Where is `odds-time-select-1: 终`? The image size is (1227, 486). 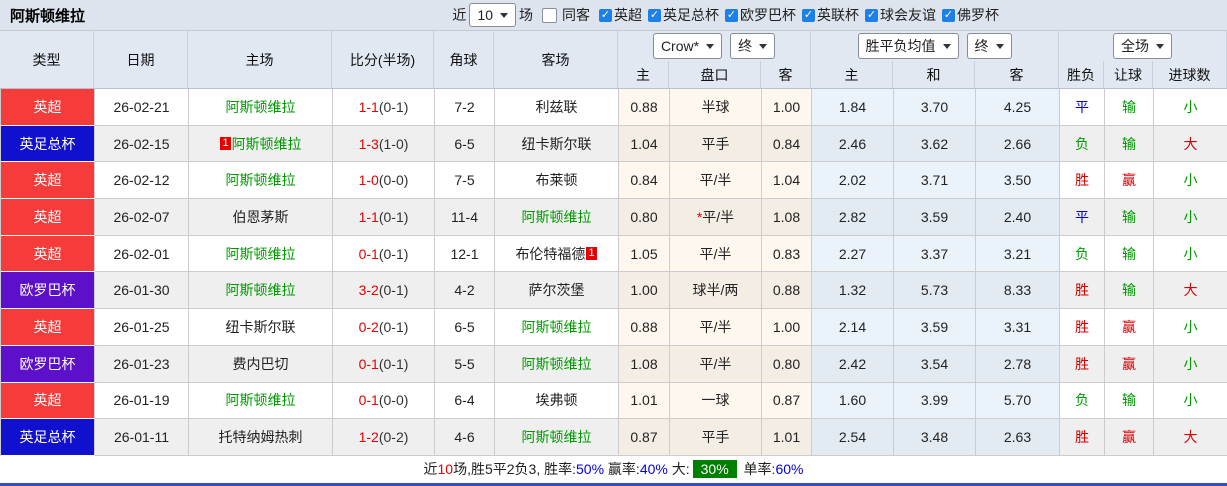
odds-time-select-1: 终 is located at coordinates (753, 46).